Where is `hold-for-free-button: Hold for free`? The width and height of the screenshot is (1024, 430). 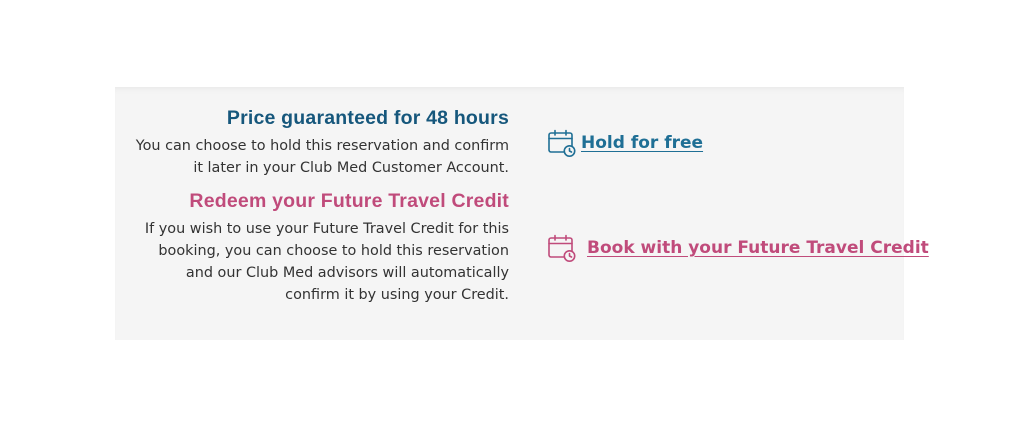
hold-for-free-button: Hold for free is located at coordinates (625, 143).